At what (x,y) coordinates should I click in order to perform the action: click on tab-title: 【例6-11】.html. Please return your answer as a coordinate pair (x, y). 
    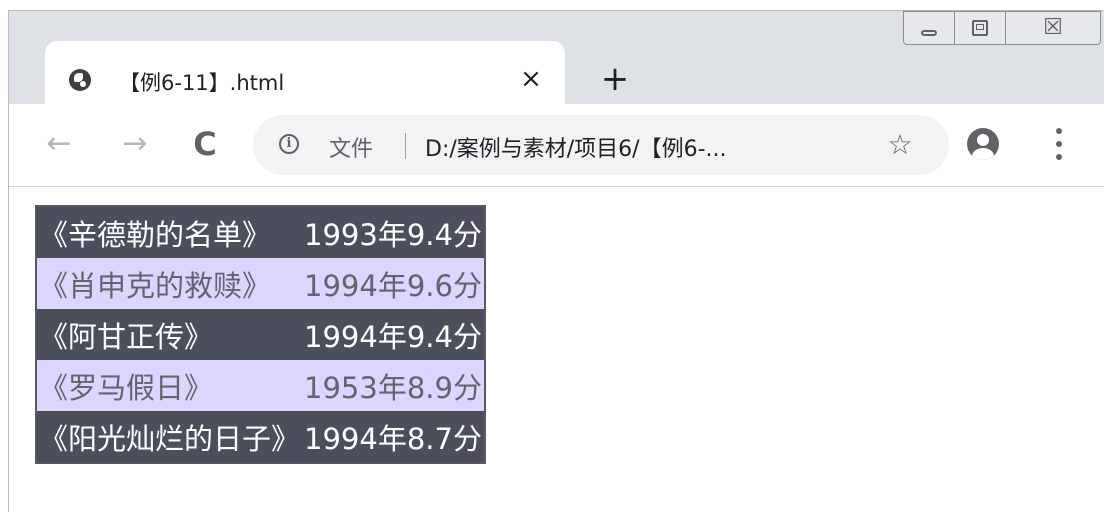
    Looking at the image, I should click on (202, 83).